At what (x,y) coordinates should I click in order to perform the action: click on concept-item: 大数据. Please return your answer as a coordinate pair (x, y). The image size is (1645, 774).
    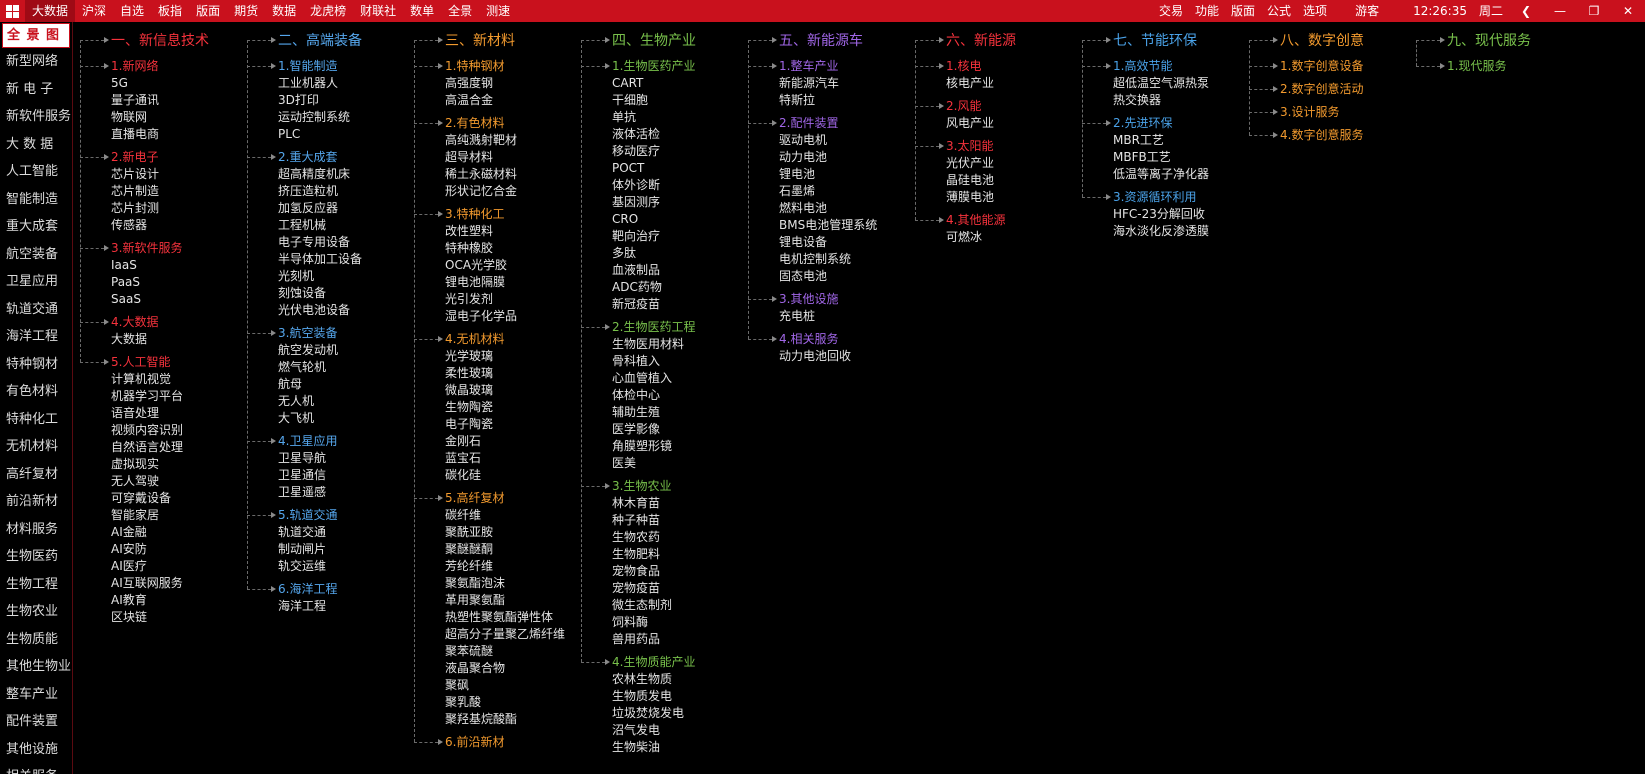
    Looking at the image, I should click on (158, 339).